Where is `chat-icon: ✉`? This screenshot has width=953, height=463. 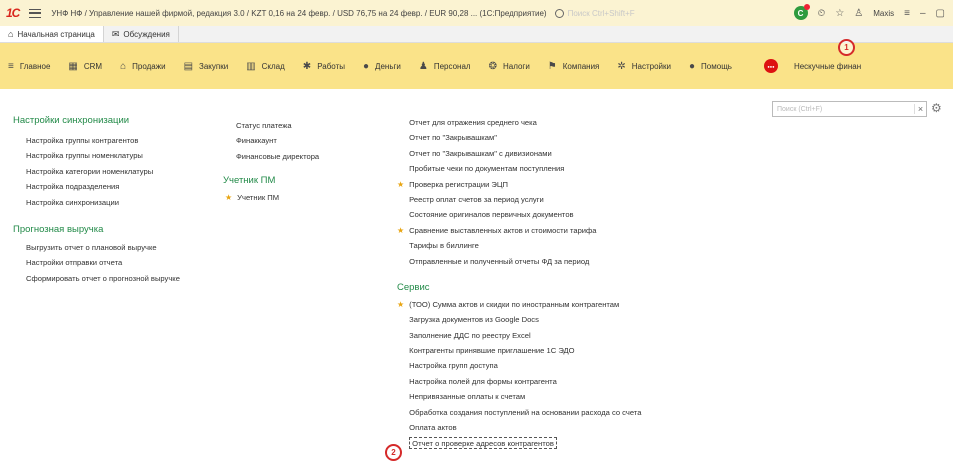 chat-icon: ✉ is located at coordinates (115, 33).